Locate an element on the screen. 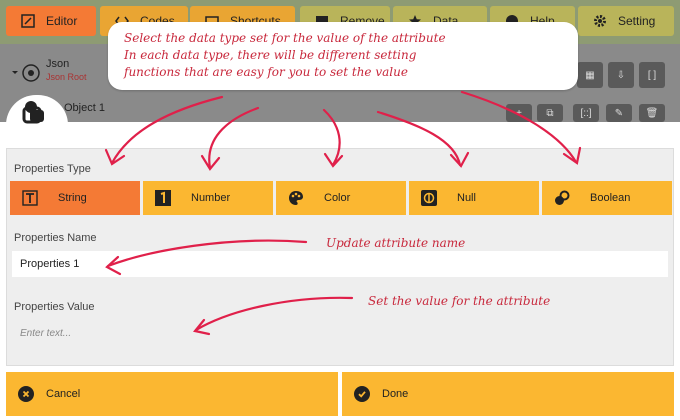 The image size is (680, 420). array-icon: [ ] is located at coordinates (652, 75).